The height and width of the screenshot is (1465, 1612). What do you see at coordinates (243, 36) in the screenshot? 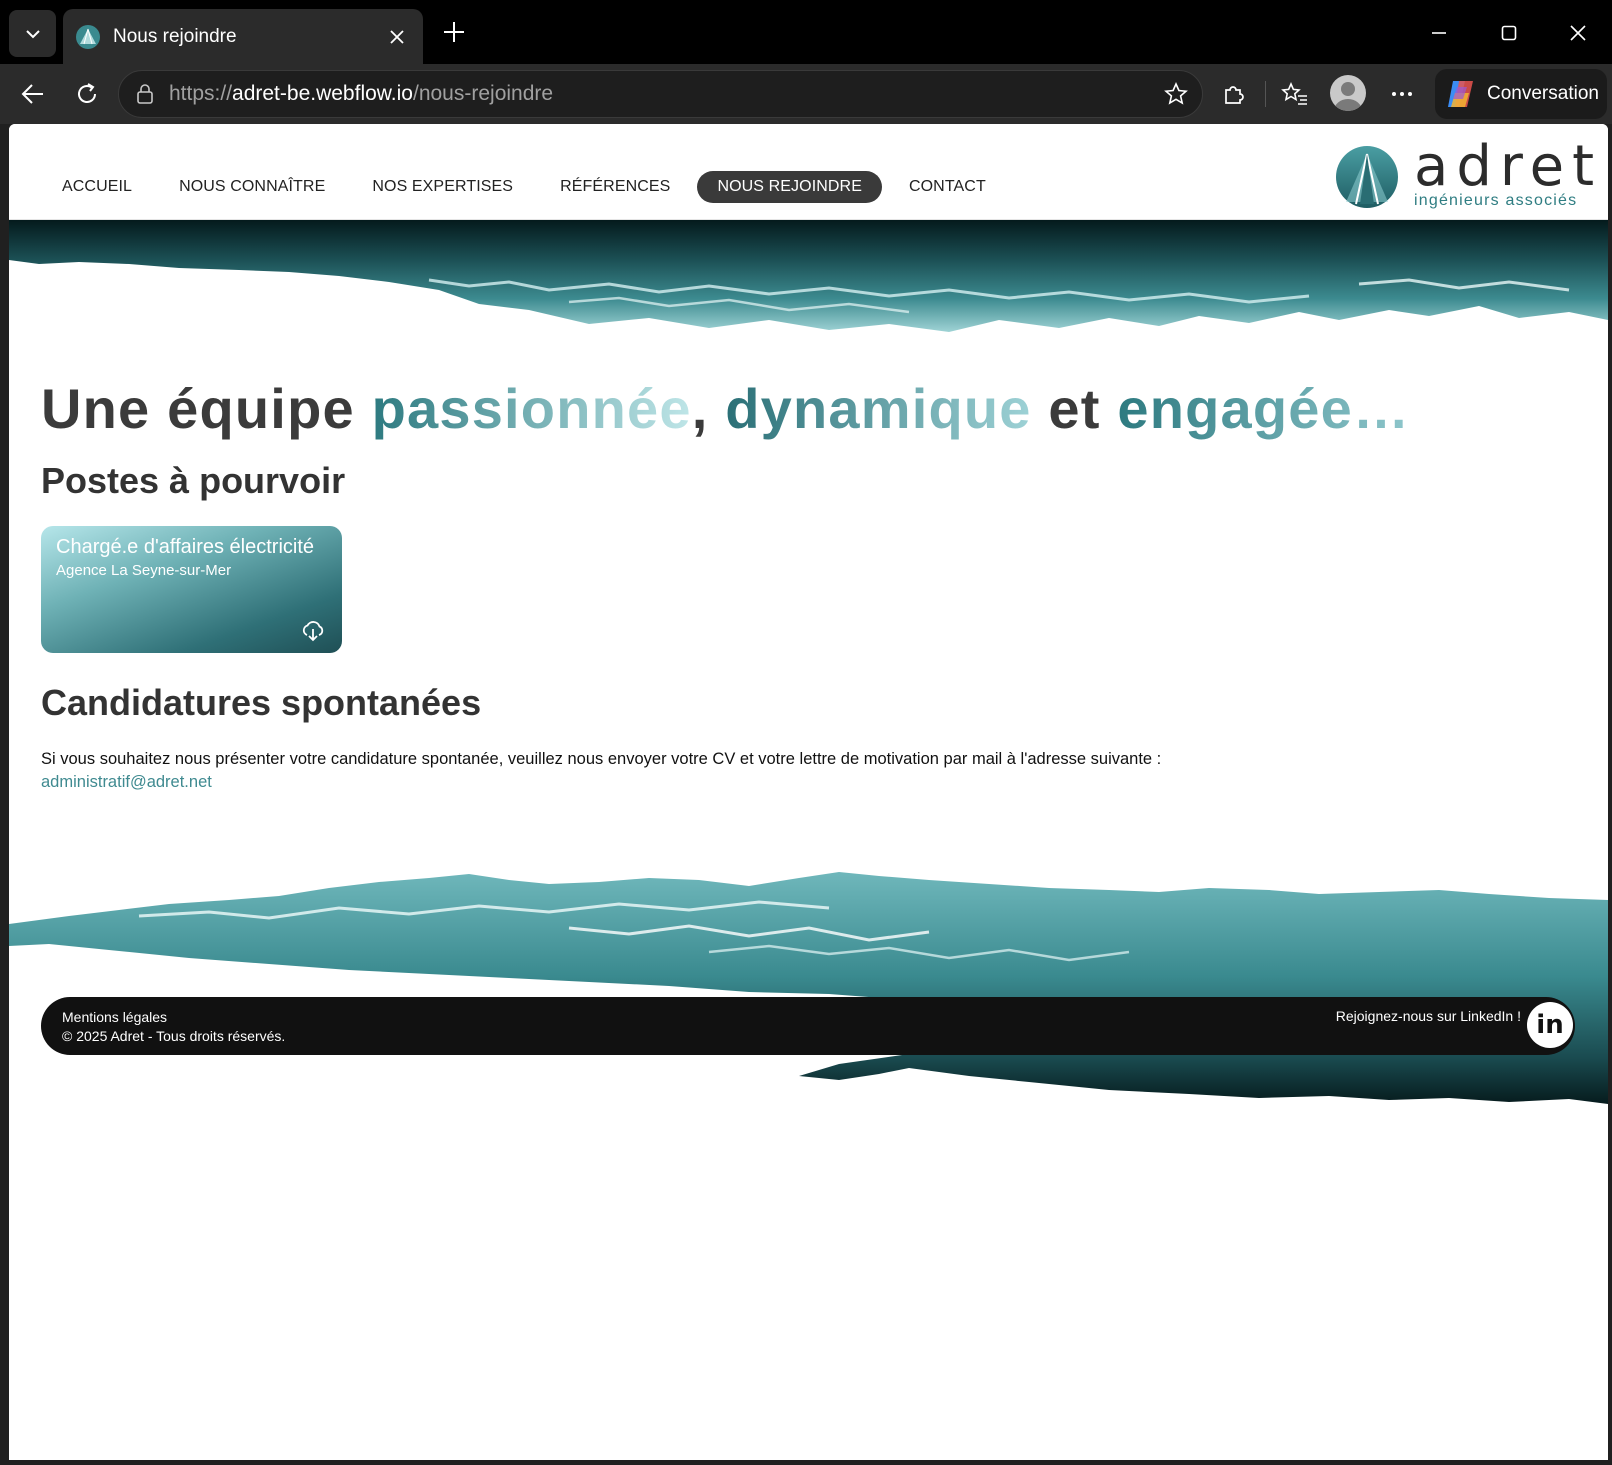
I see `active-tab: Nous rejoindre` at bounding box center [243, 36].